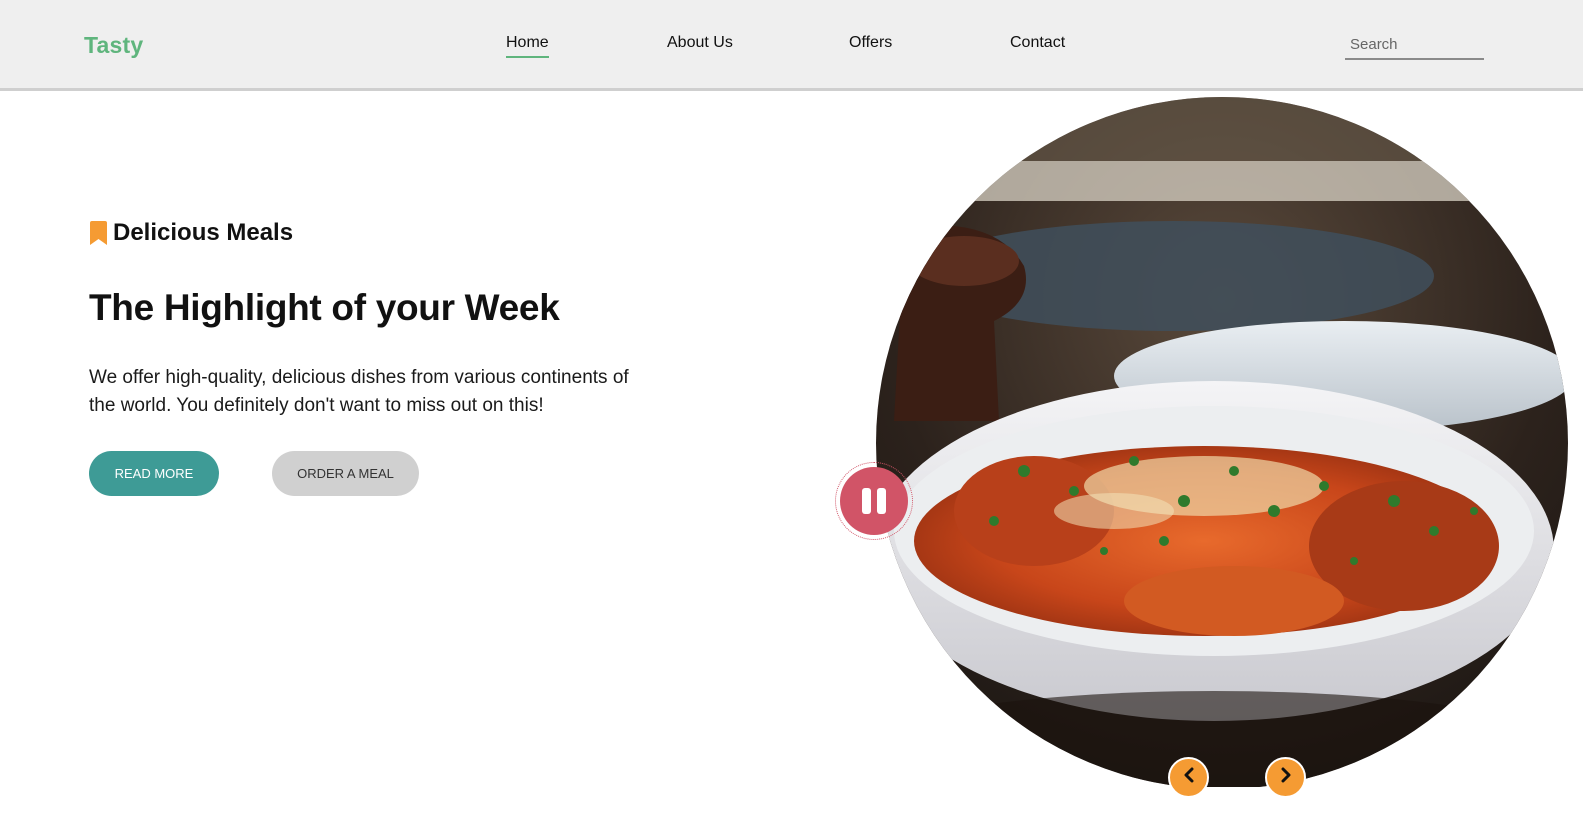 The image size is (1583, 826). I want to click on order-meal-button: ORDER A MEAL, so click(345, 473).